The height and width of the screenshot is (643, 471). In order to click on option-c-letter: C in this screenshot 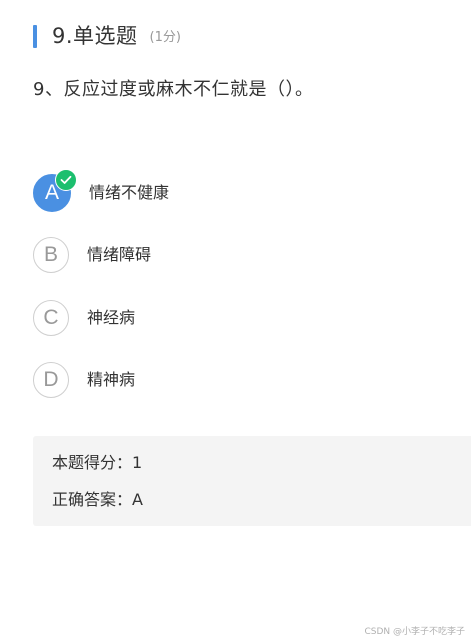, I will do `click(51, 317)`.